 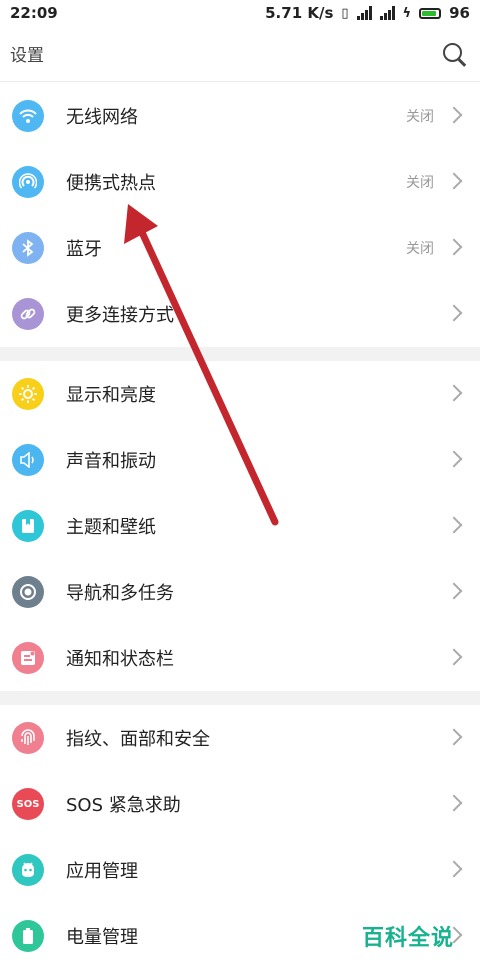 What do you see at coordinates (102, 117) in the screenshot?
I see `settings-item-label: 无线网络` at bounding box center [102, 117].